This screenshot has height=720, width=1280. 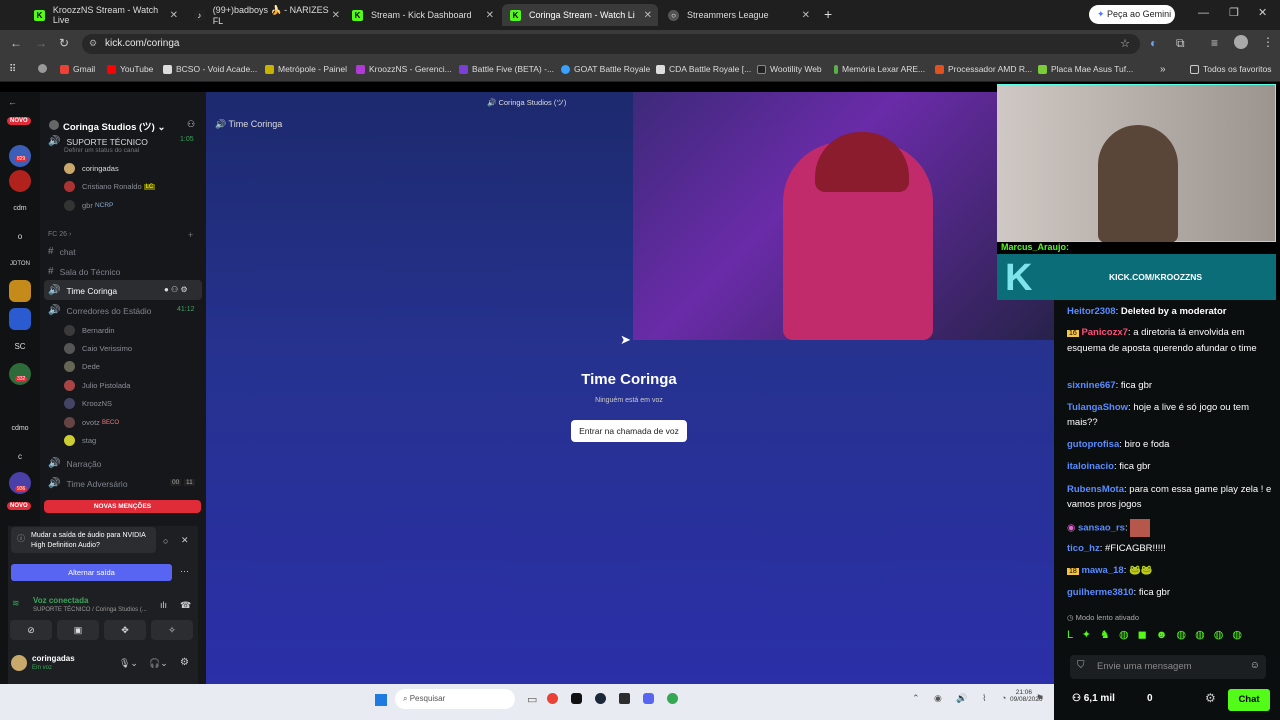 I want to click on channel-time-coringa: 🔊 Time Coringa, so click(x=82, y=290).